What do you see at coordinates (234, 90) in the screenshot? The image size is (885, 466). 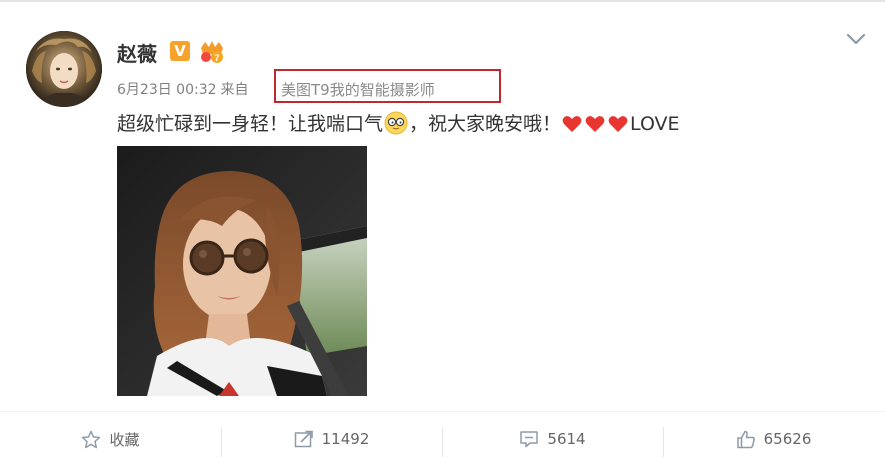 I see `from-label: 来自` at bounding box center [234, 90].